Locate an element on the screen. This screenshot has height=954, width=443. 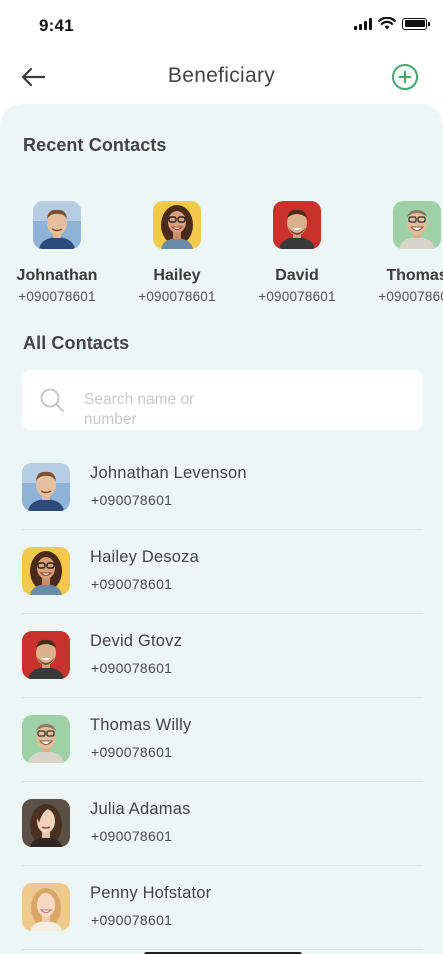
contact-name: Devid Gtovz is located at coordinates (136, 641).